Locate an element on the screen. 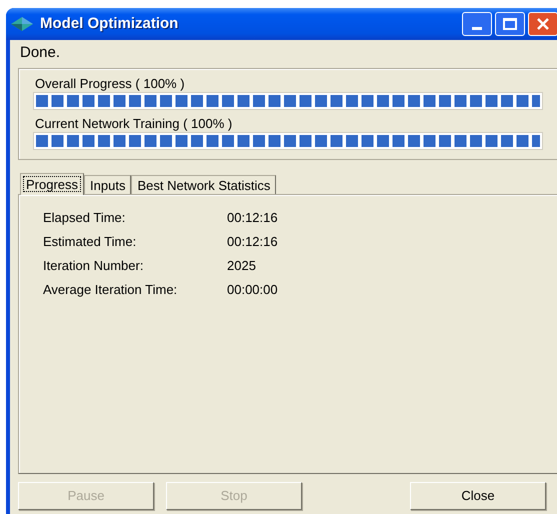 The image size is (557, 514). stat-value: 00:00:00 is located at coordinates (252, 290).